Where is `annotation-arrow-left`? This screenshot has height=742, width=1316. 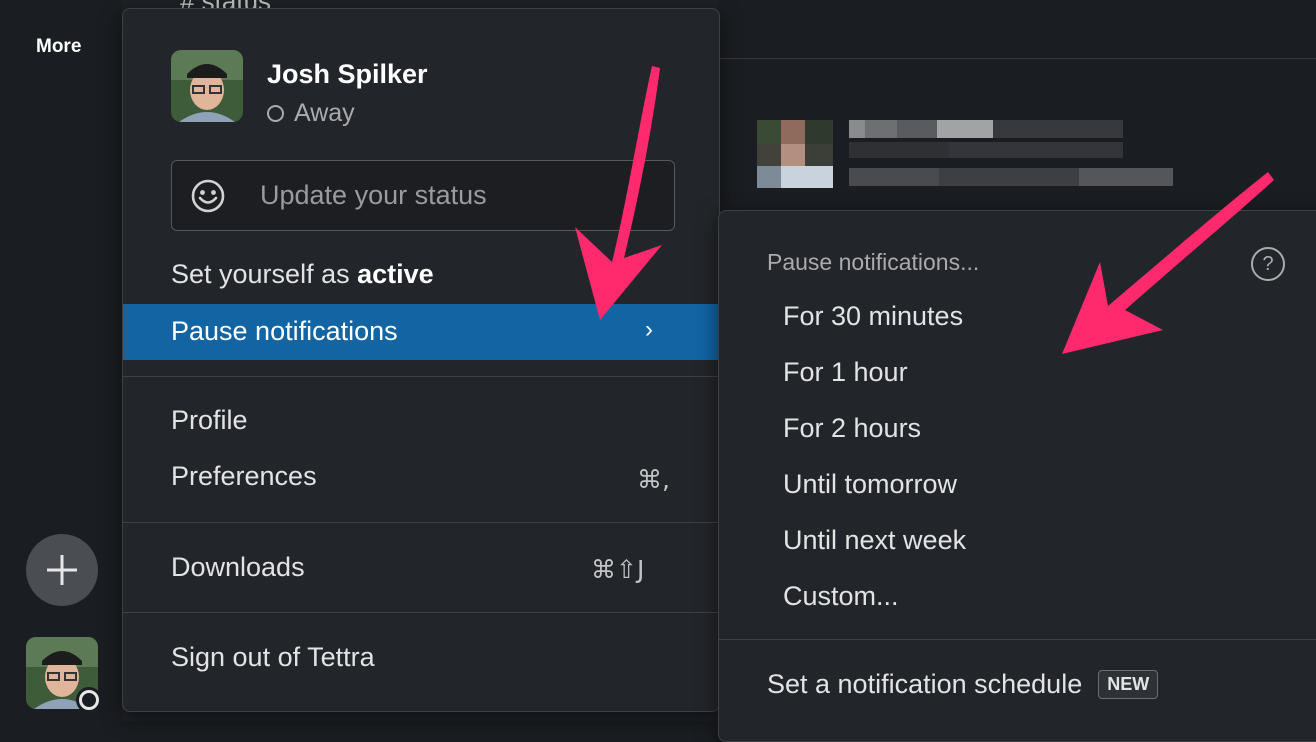 annotation-arrow-left is located at coordinates (618, 193).